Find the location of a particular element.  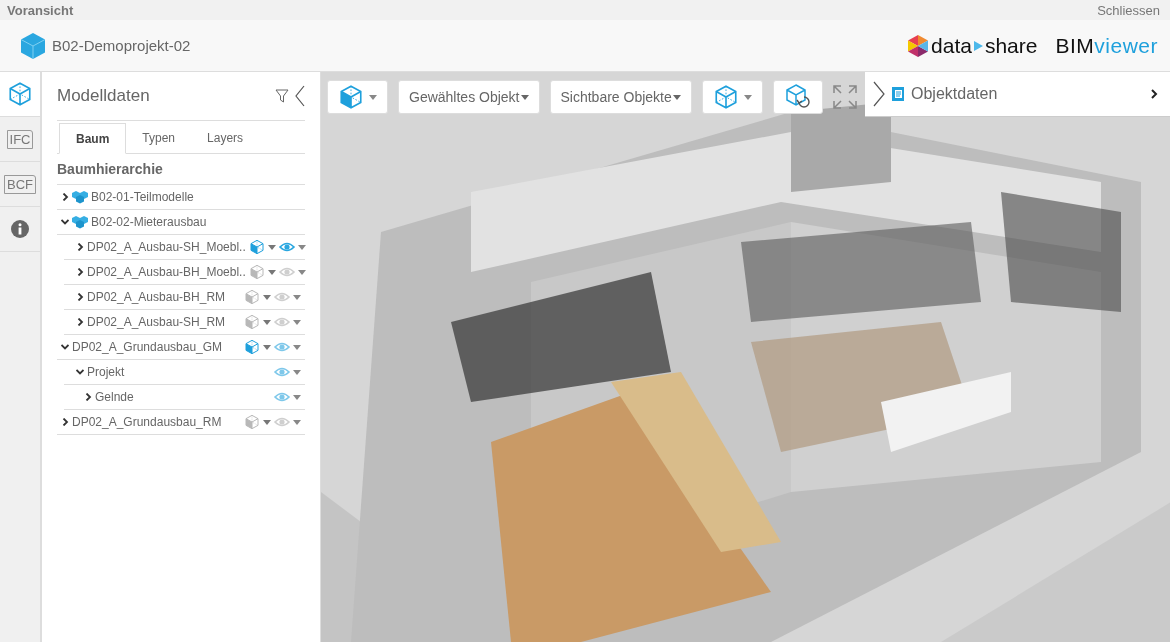

tree-row: DP02_A_Ausbau-SH_RM is located at coordinates (184, 322).